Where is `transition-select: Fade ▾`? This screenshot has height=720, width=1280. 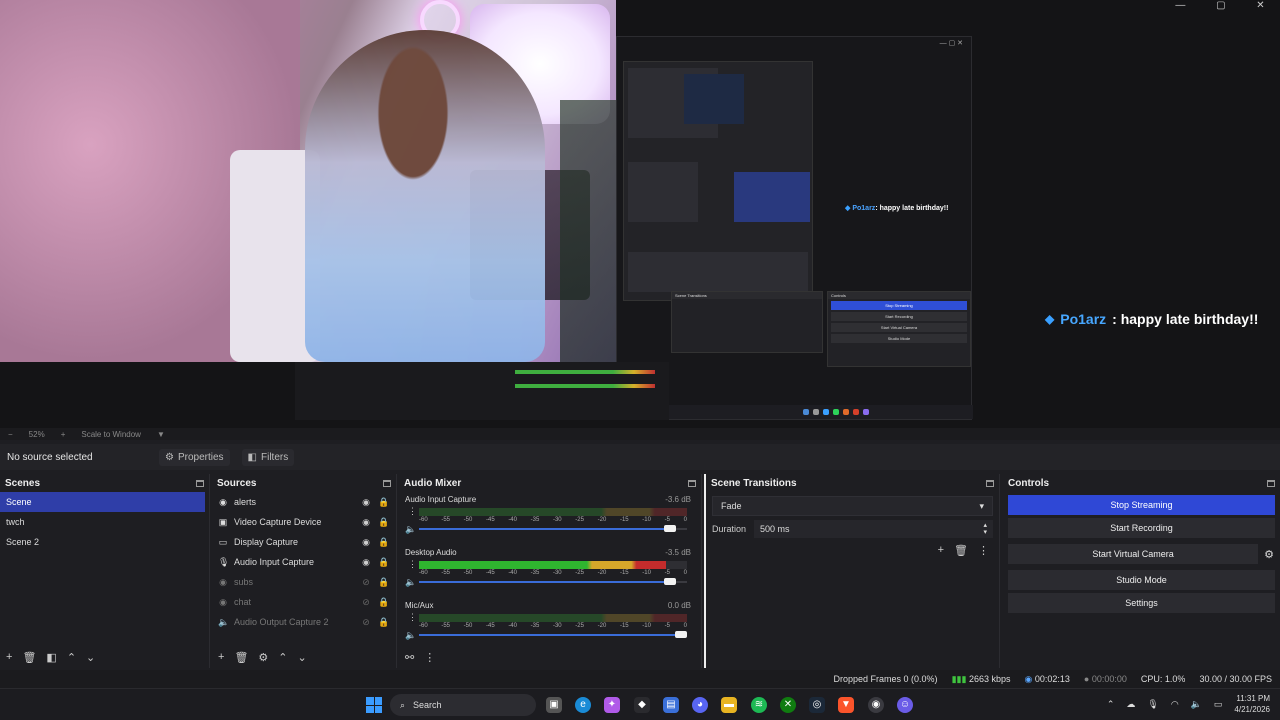 transition-select: Fade ▾ is located at coordinates (852, 506).